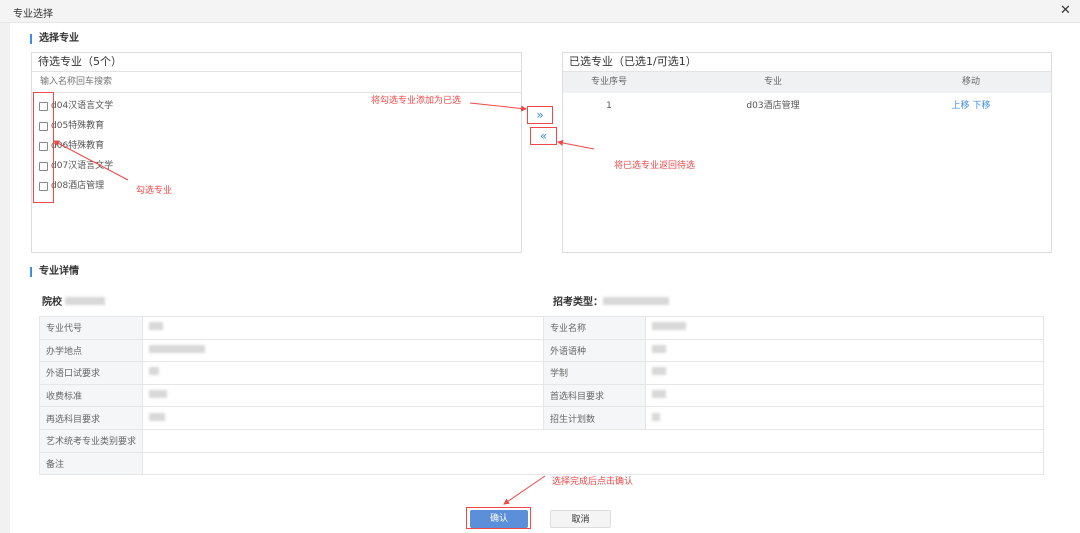 Image resolution: width=1080 pixels, height=533 pixels. I want to click on arrow-check, so click(91, 160).